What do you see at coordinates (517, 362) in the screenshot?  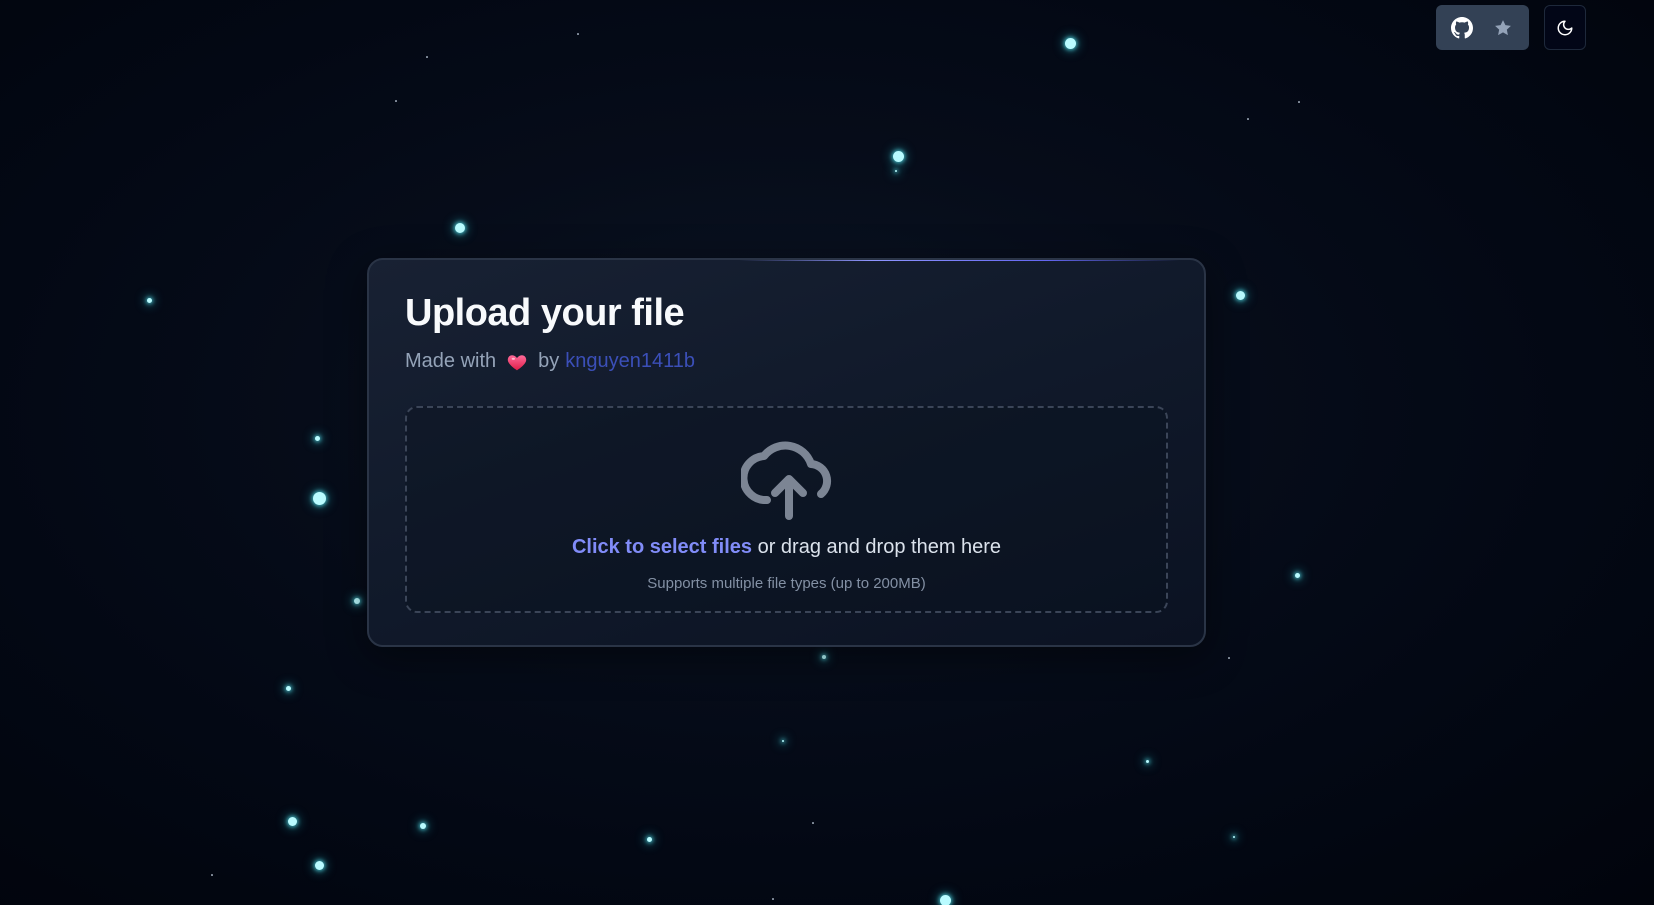 I see `heart-icon` at bounding box center [517, 362].